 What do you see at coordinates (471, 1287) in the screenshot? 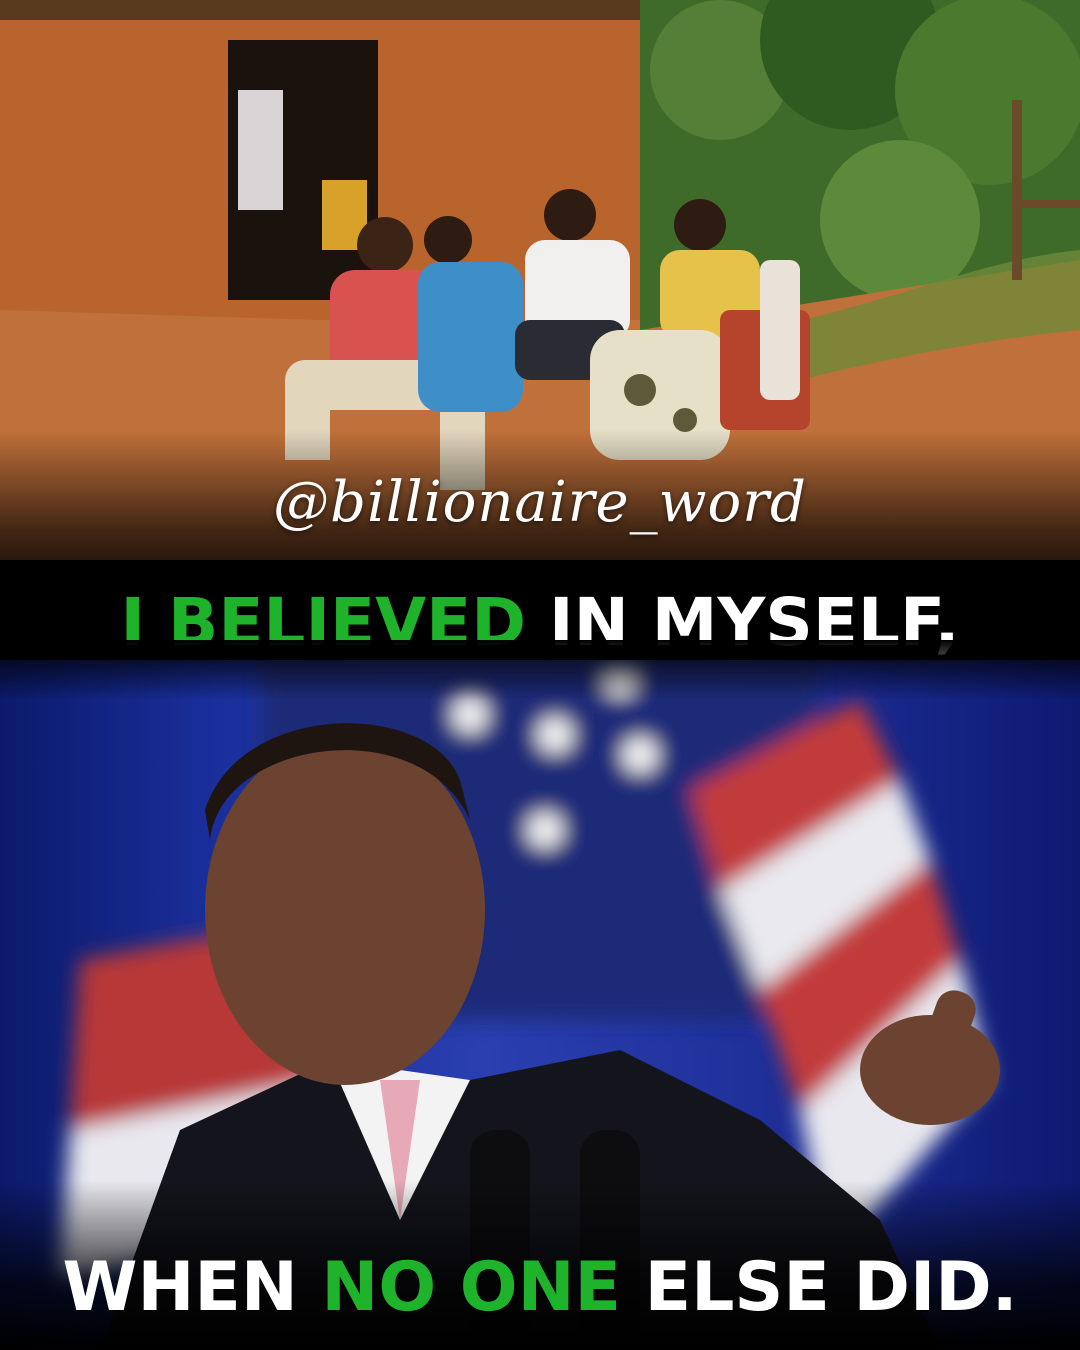
I see `headline-bottom-highlight: NO ONE` at bounding box center [471, 1287].